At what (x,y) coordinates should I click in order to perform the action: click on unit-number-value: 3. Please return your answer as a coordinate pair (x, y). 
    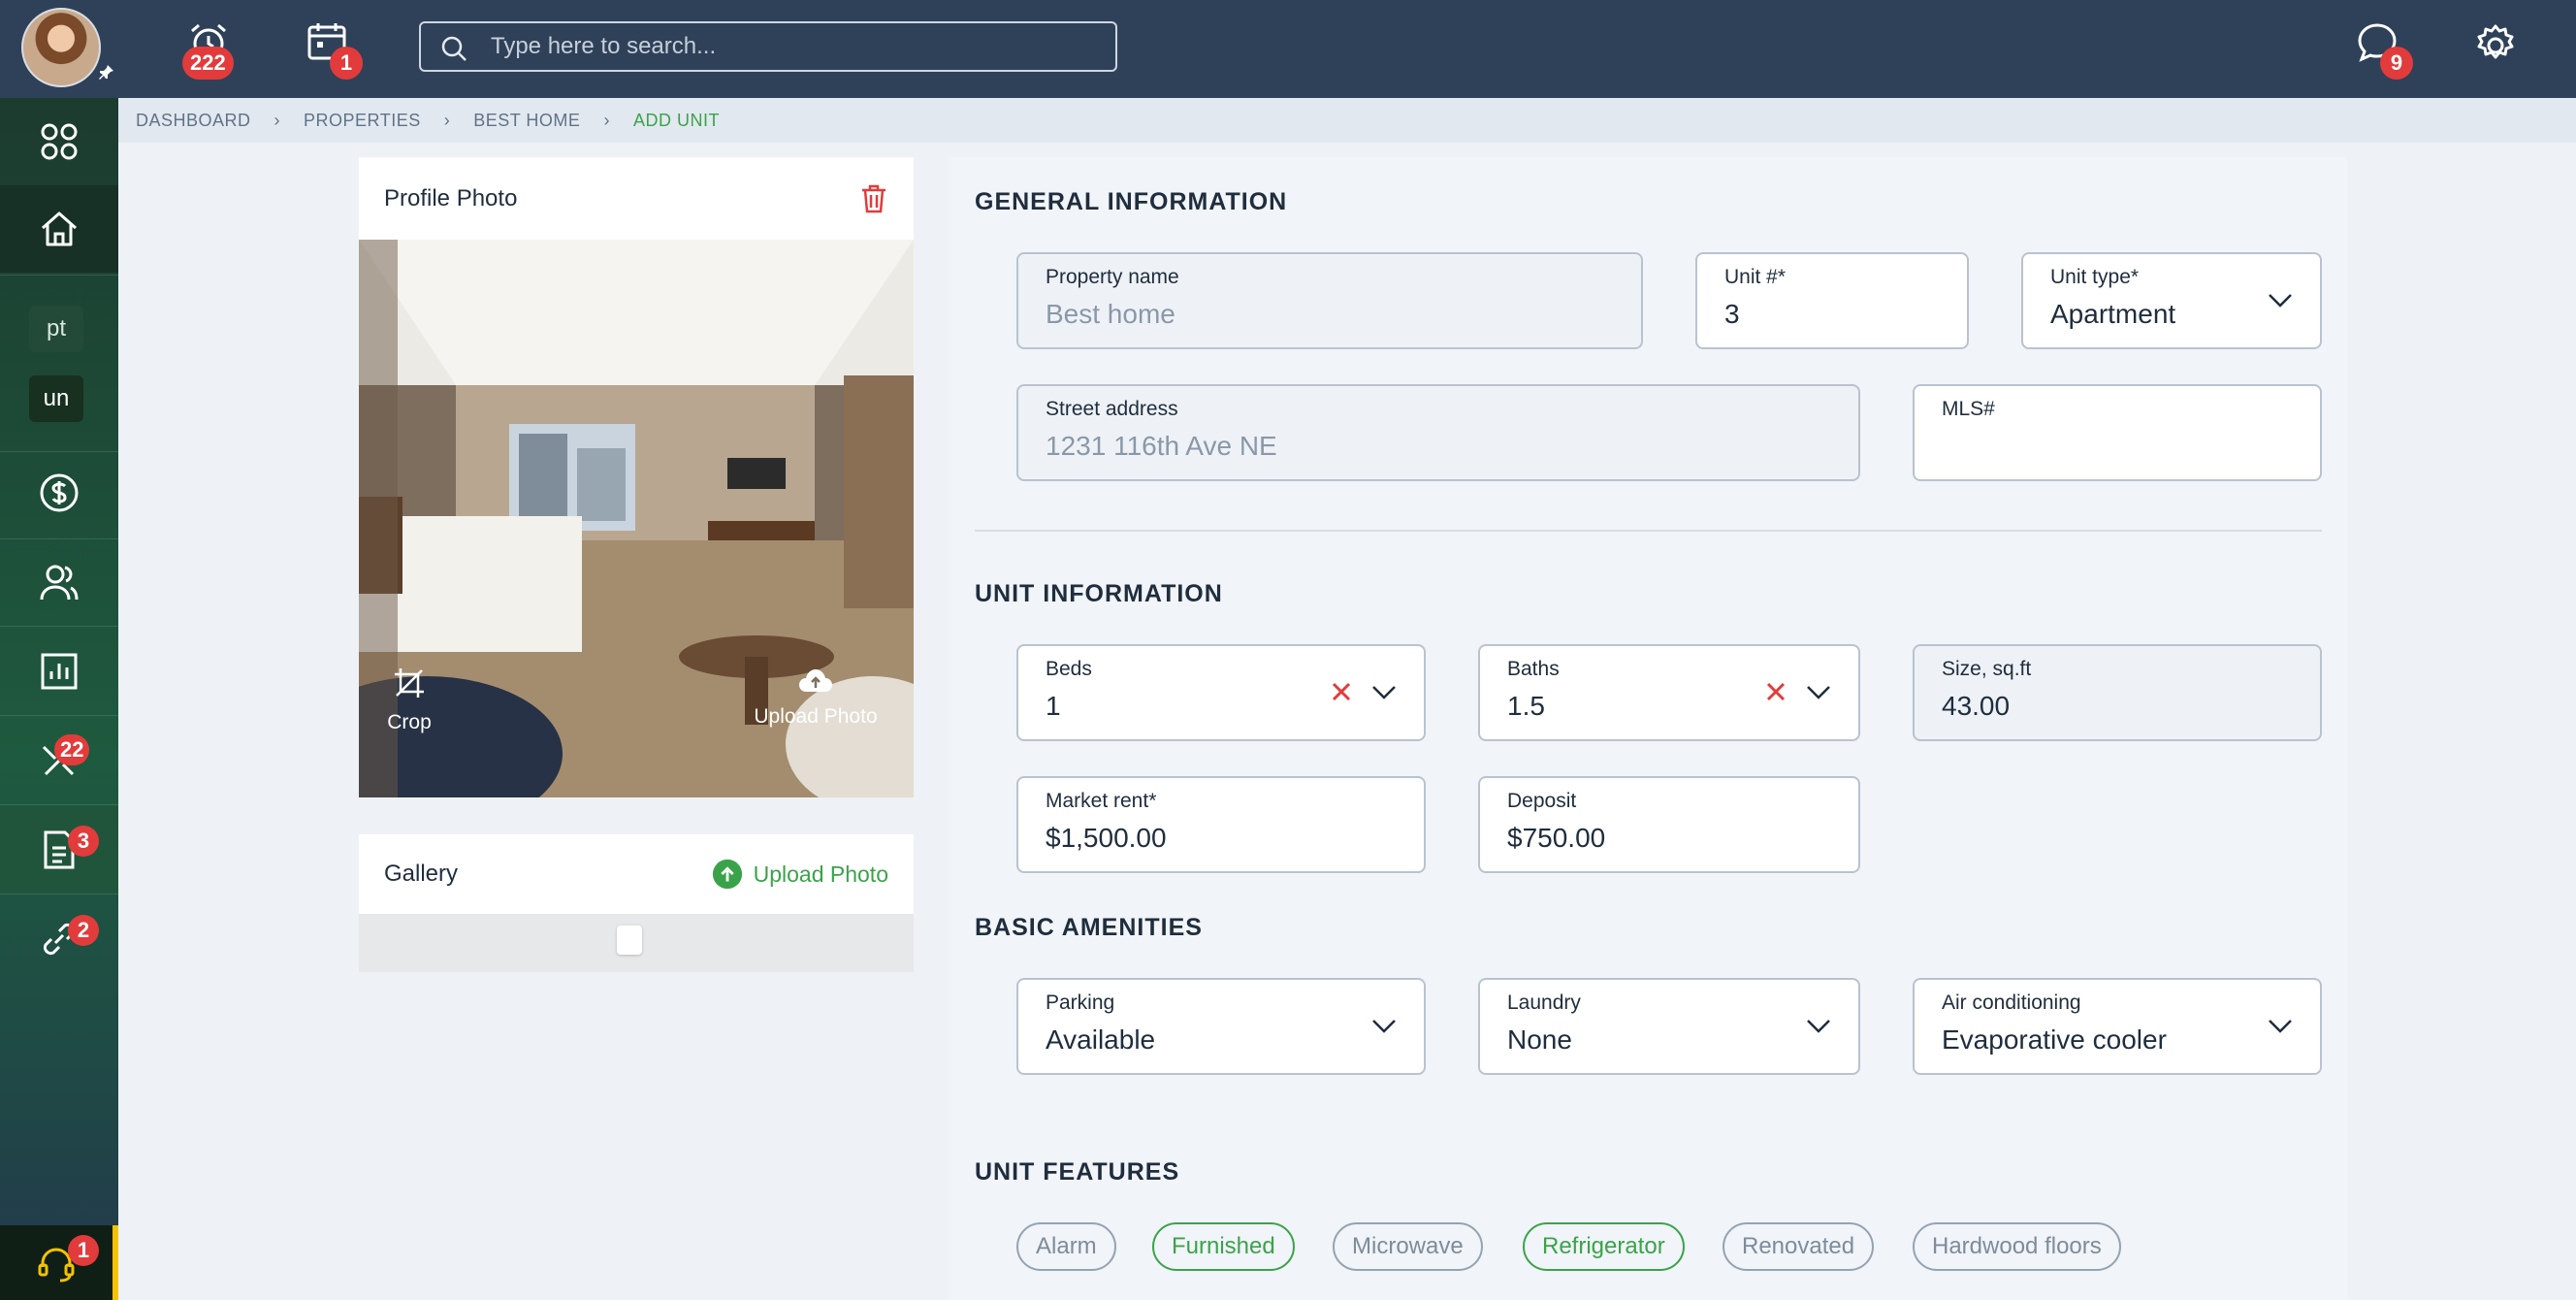
    Looking at the image, I should click on (1732, 314).